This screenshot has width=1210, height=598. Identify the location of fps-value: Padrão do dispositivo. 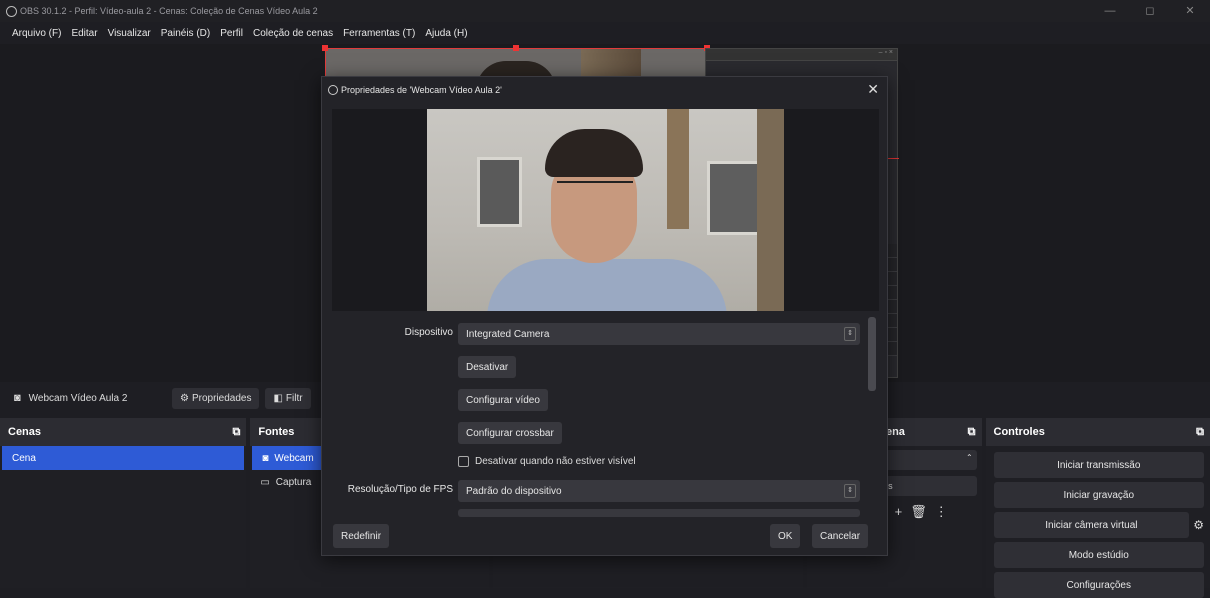
(514, 491).